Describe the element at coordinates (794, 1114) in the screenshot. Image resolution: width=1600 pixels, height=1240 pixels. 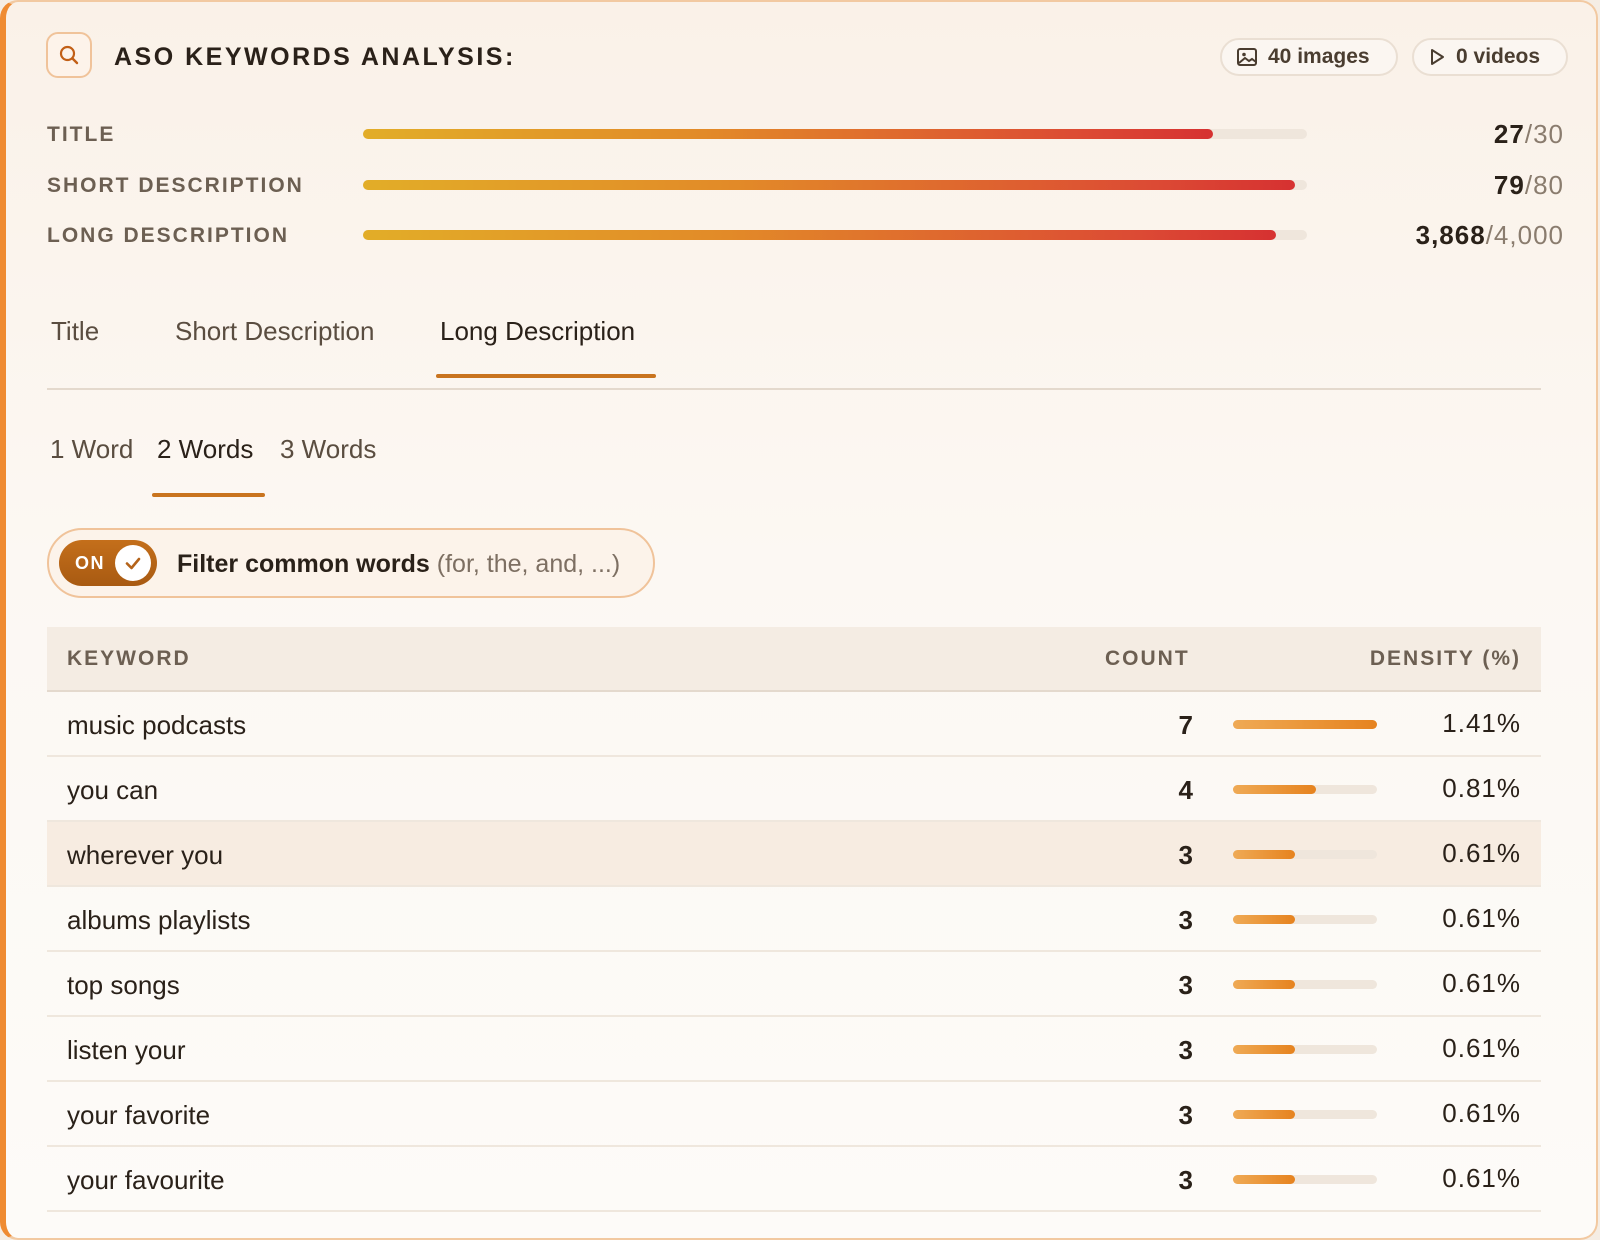
I see `table-row: your favorite 3 0.61%` at that location.